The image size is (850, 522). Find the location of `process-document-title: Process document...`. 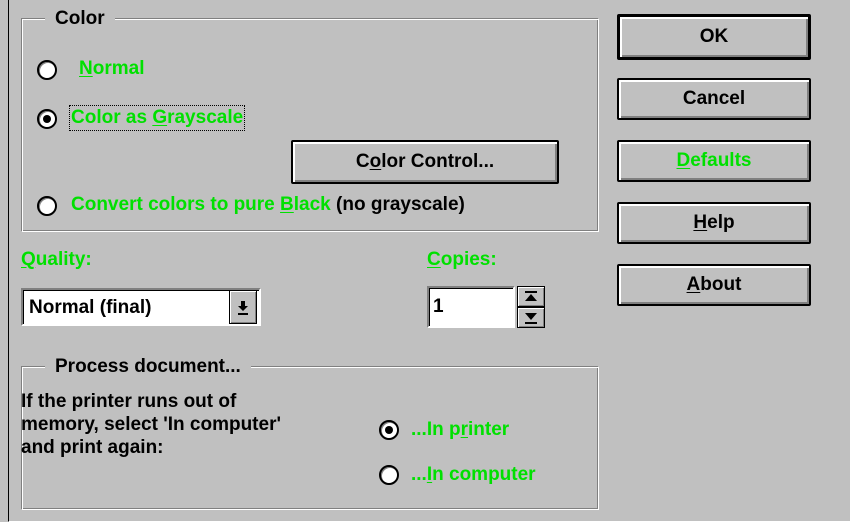

process-document-title: Process document... is located at coordinates (148, 367).